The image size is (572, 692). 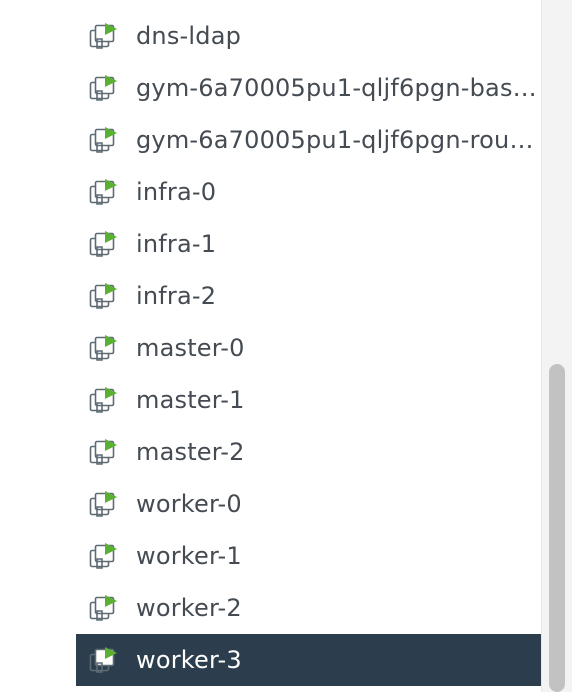 I want to click on tree-item-master-2: master-2, so click(x=271, y=452).